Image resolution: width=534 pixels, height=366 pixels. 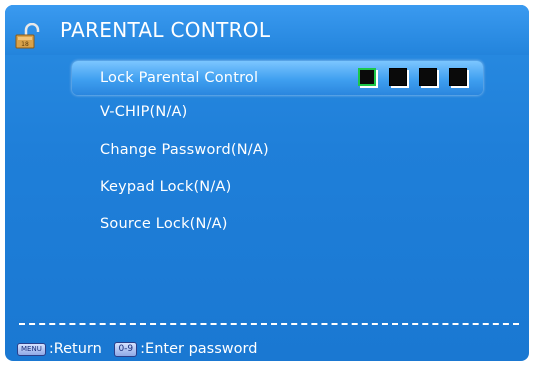 What do you see at coordinates (126, 349) in the screenshot?
I see `number-key-icon: 0-9` at bounding box center [126, 349].